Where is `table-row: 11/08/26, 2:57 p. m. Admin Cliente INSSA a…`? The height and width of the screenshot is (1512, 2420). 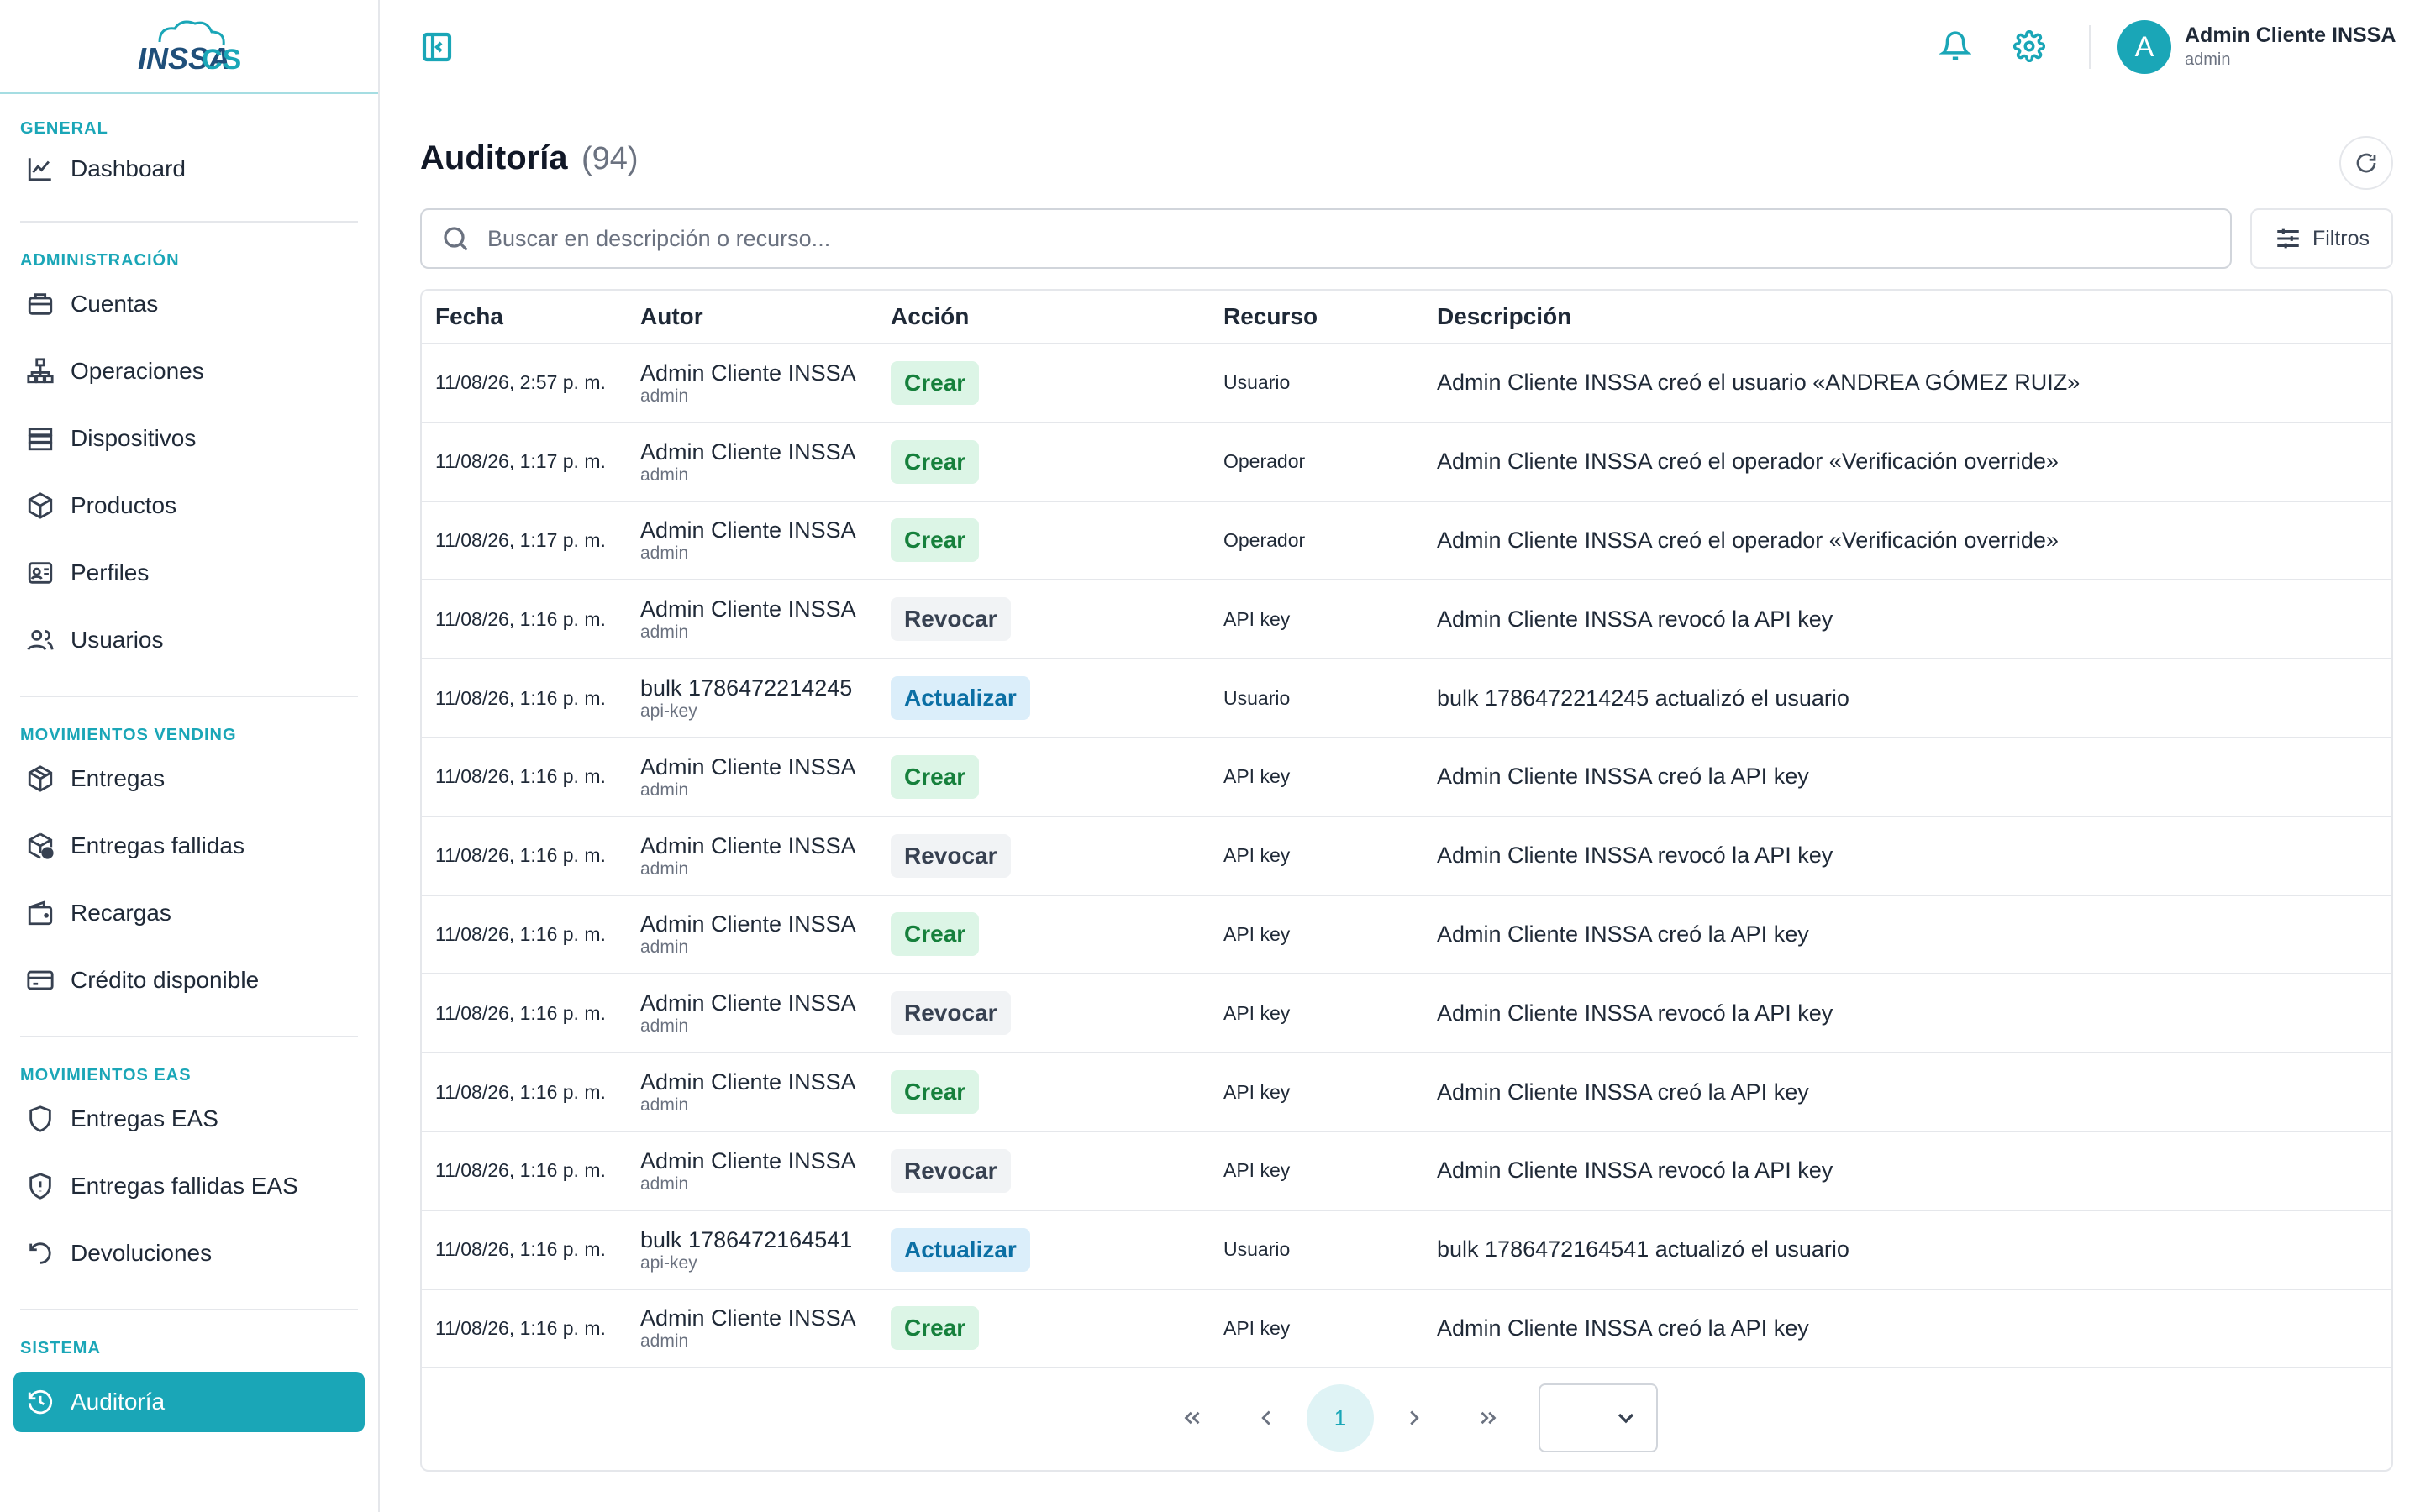 table-row: 11/08/26, 2:57 p. m. Admin Cliente INSSA a… is located at coordinates (1407, 383).